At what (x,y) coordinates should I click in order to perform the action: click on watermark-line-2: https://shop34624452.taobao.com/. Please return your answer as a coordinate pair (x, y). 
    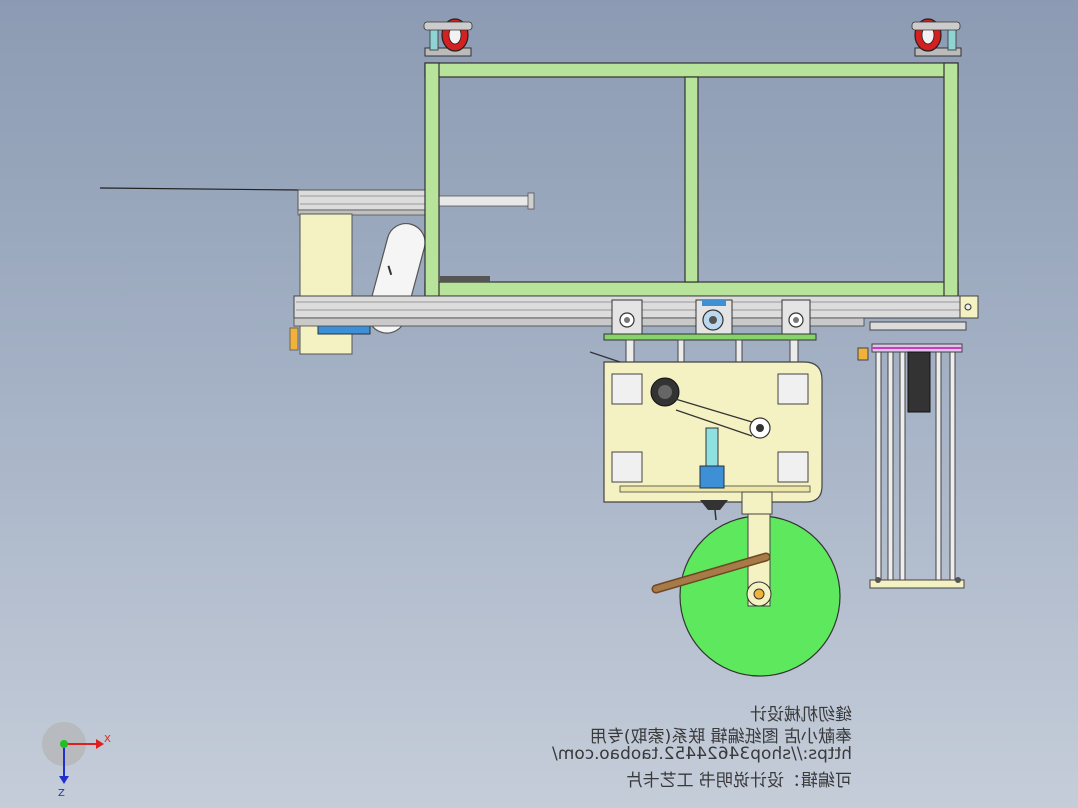
    Looking at the image, I should click on (702, 754).